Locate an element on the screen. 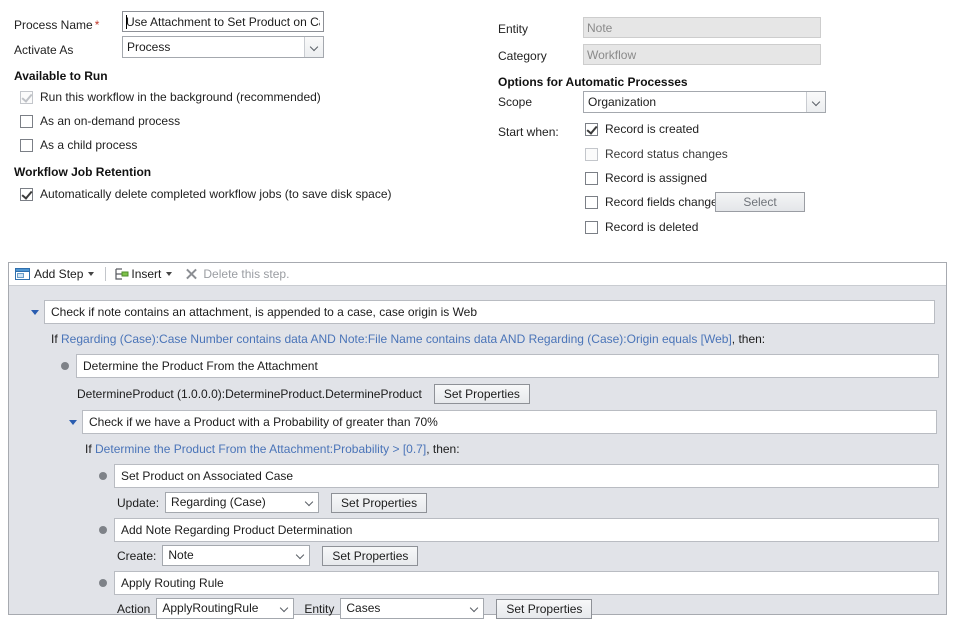 Image resolution: width=955 pixels, height=623 pixels. process-name-label: Process Name * is located at coordinates (56, 25).